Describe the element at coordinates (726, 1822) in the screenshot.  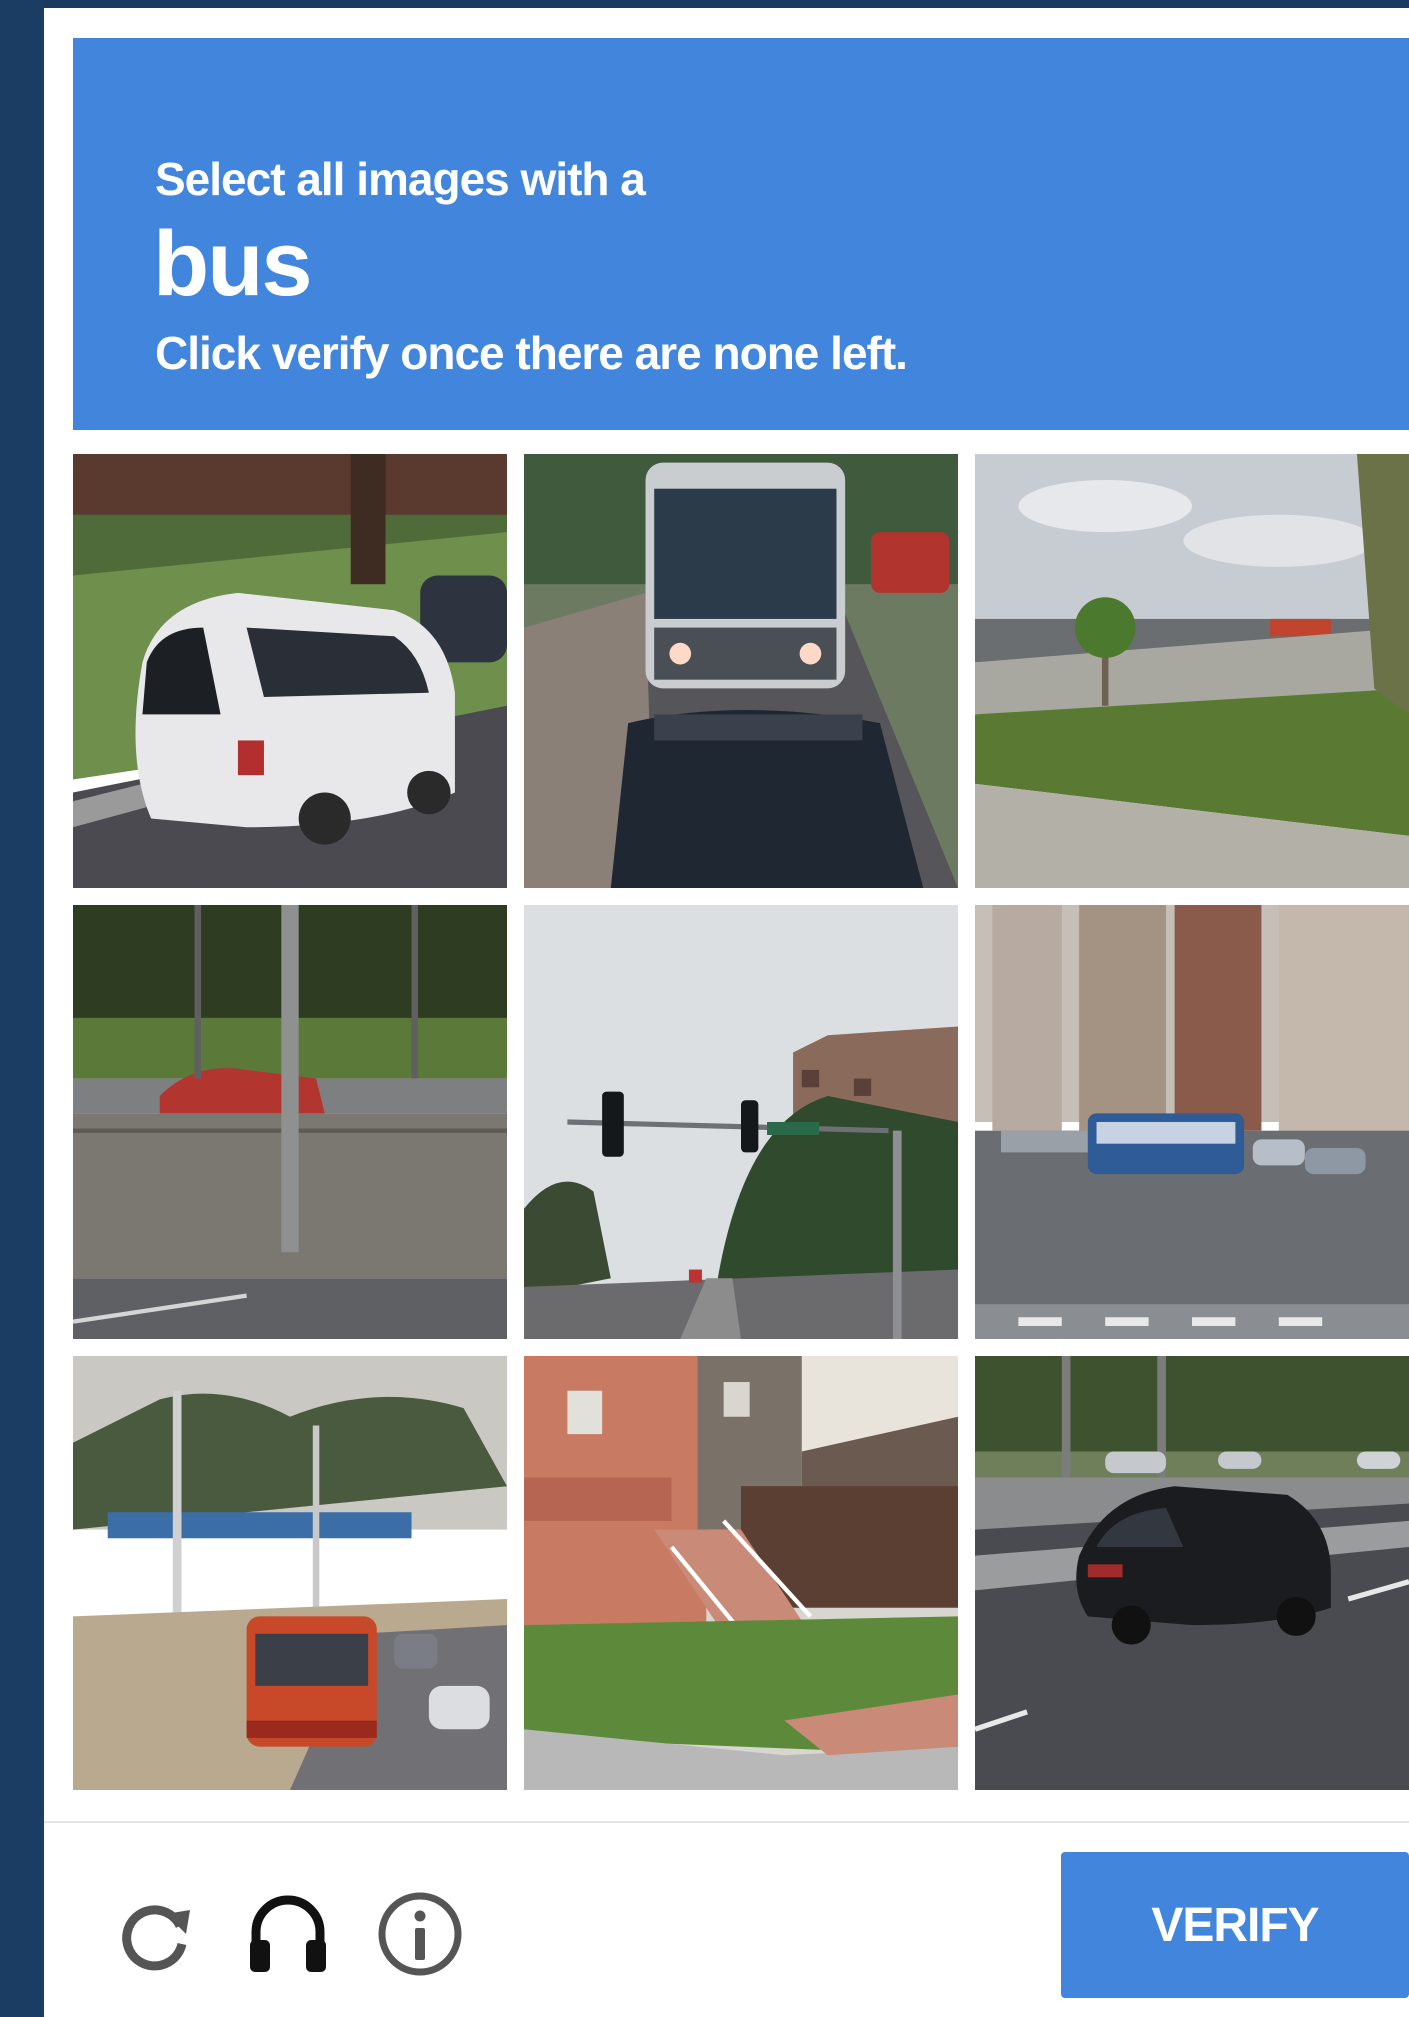
I see `footer-divider` at that location.